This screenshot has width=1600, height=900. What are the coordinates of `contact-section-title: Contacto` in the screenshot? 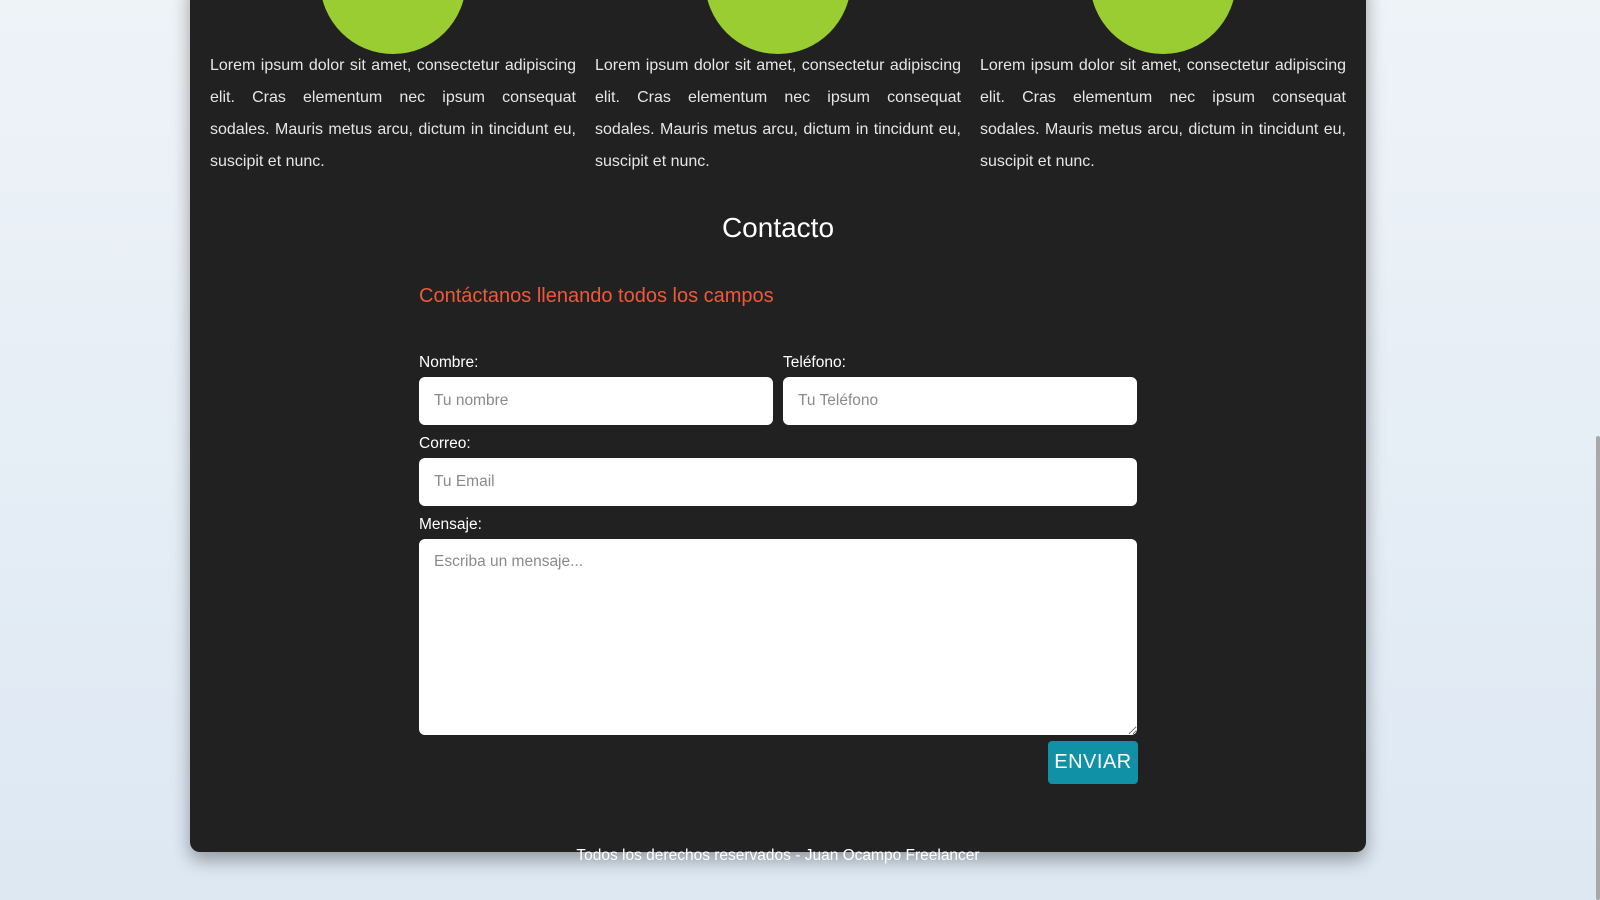 It's located at (778, 227).